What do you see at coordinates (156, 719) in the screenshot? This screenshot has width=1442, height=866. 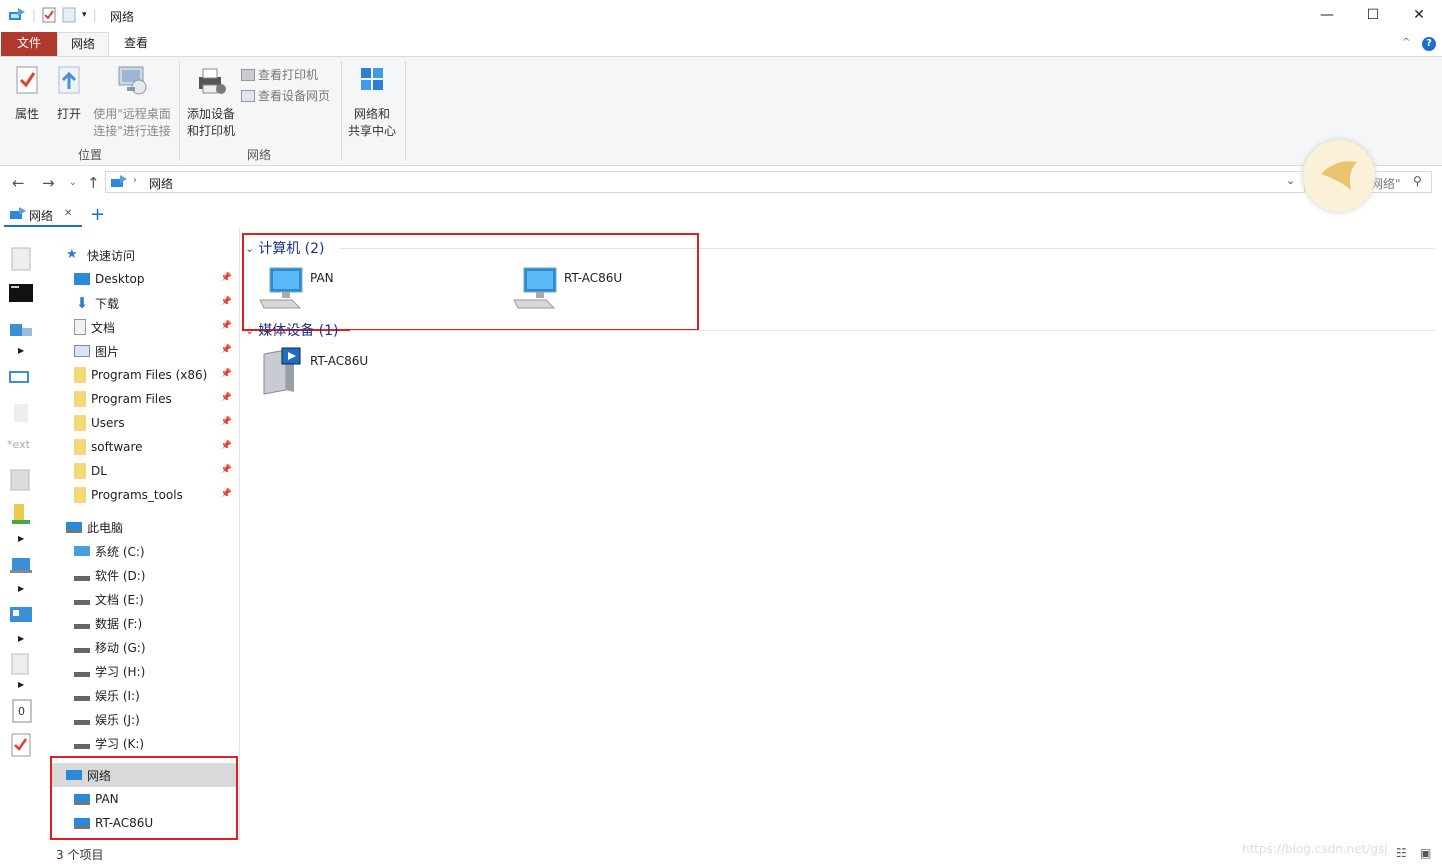 I see `nav-drive: 娱乐 (J:)` at bounding box center [156, 719].